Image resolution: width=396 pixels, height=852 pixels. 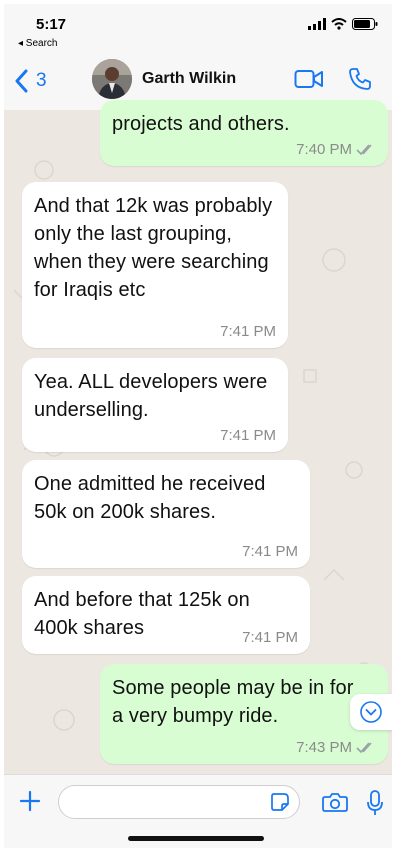 What do you see at coordinates (317, 24) in the screenshot?
I see `signal-icon` at bounding box center [317, 24].